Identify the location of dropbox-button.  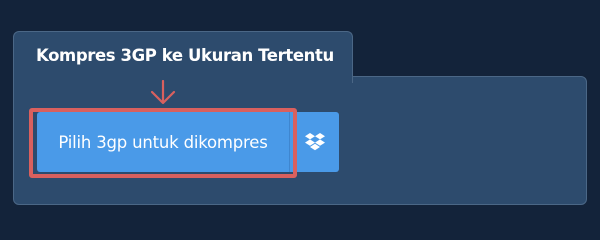
(314, 142).